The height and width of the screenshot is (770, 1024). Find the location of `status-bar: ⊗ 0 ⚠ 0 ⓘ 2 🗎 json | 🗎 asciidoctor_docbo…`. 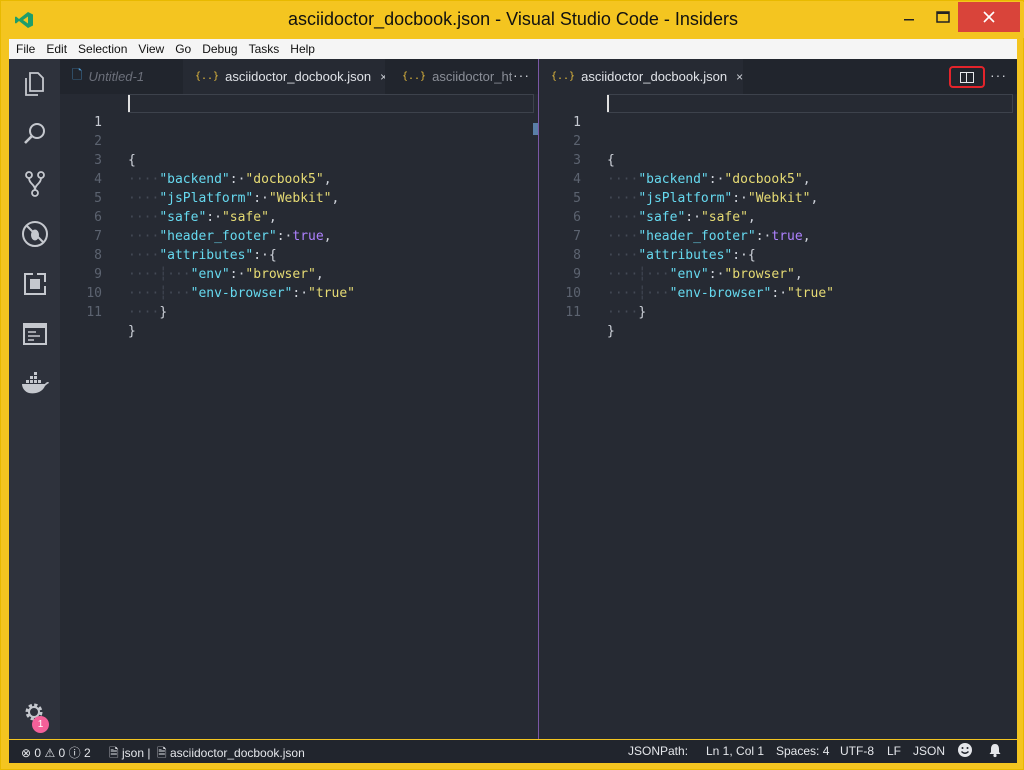

status-bar: ⊗ 0 ⚠ 0 ⓘ 2 🗎 json | 🗎 asciidoctor_docbo… is located at coordinates (513, 751).